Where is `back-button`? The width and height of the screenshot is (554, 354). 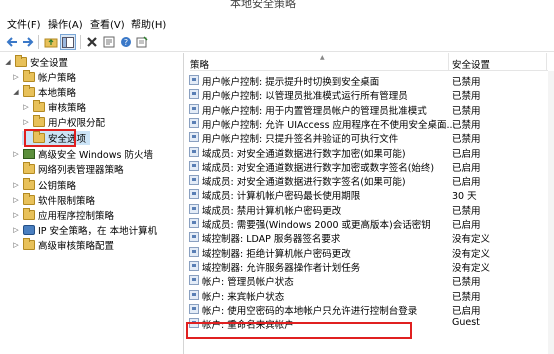
back-button is located at coordinates (12, 42).